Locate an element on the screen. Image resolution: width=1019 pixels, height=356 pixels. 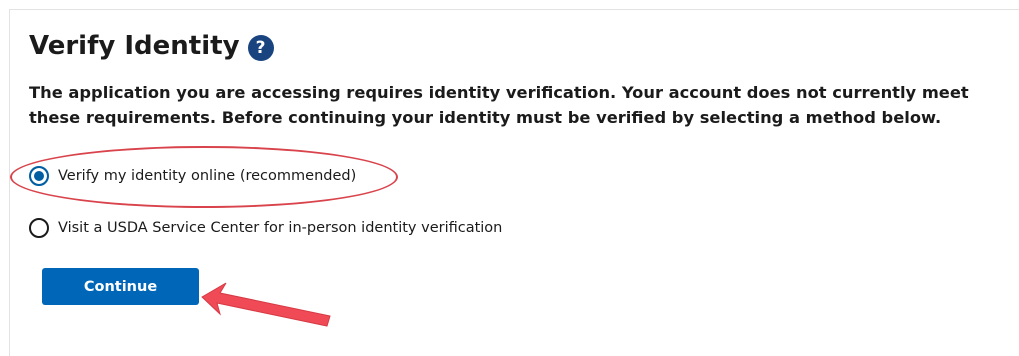
radio-button-unselected-icon is located at coordinates (39, 228).